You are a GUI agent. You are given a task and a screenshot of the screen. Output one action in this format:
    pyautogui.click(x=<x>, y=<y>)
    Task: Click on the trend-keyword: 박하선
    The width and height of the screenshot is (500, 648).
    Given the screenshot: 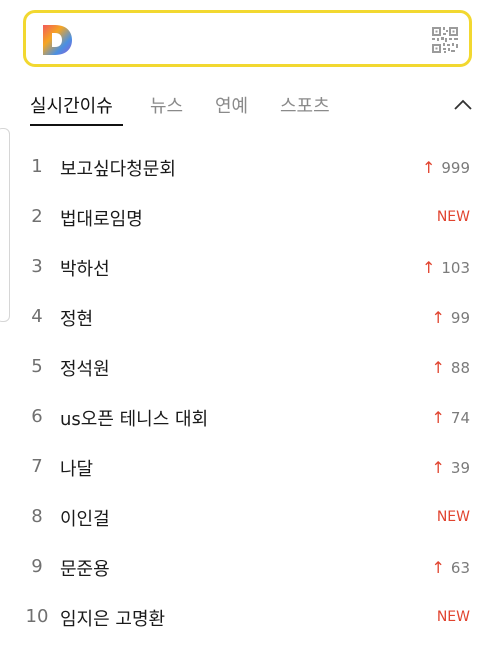 What is the action you would take?
    pyautogui.click(x=85, y=268)
    